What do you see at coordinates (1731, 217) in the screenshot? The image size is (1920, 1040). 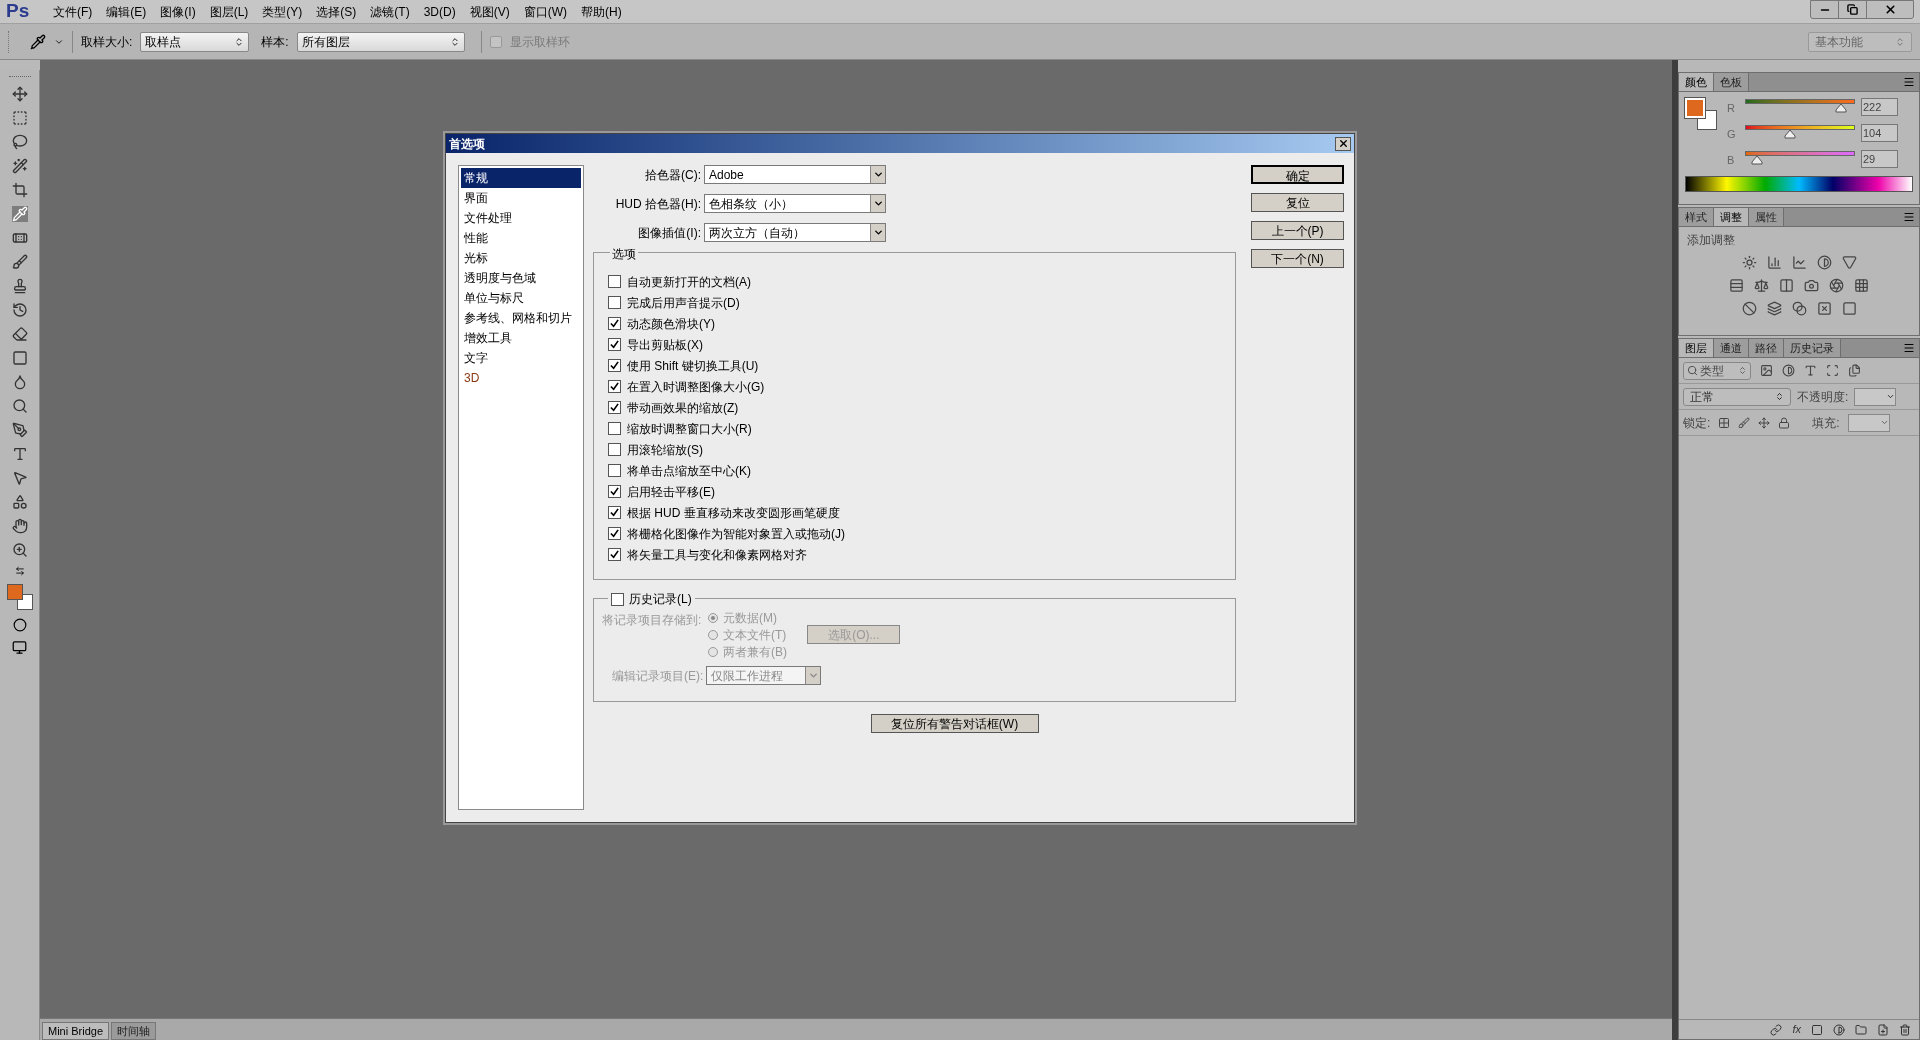 I see `panel-tab: 调整` at bounding box center [1731, 217].